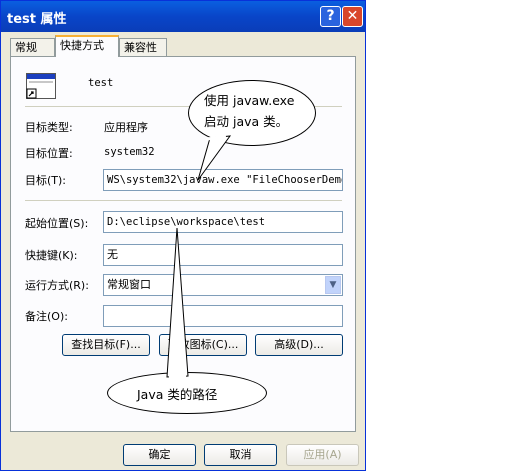 The width and height of the screenshot is (512, 473). I want to click on tab-compatibility: 兼容性, so click(143, 47).